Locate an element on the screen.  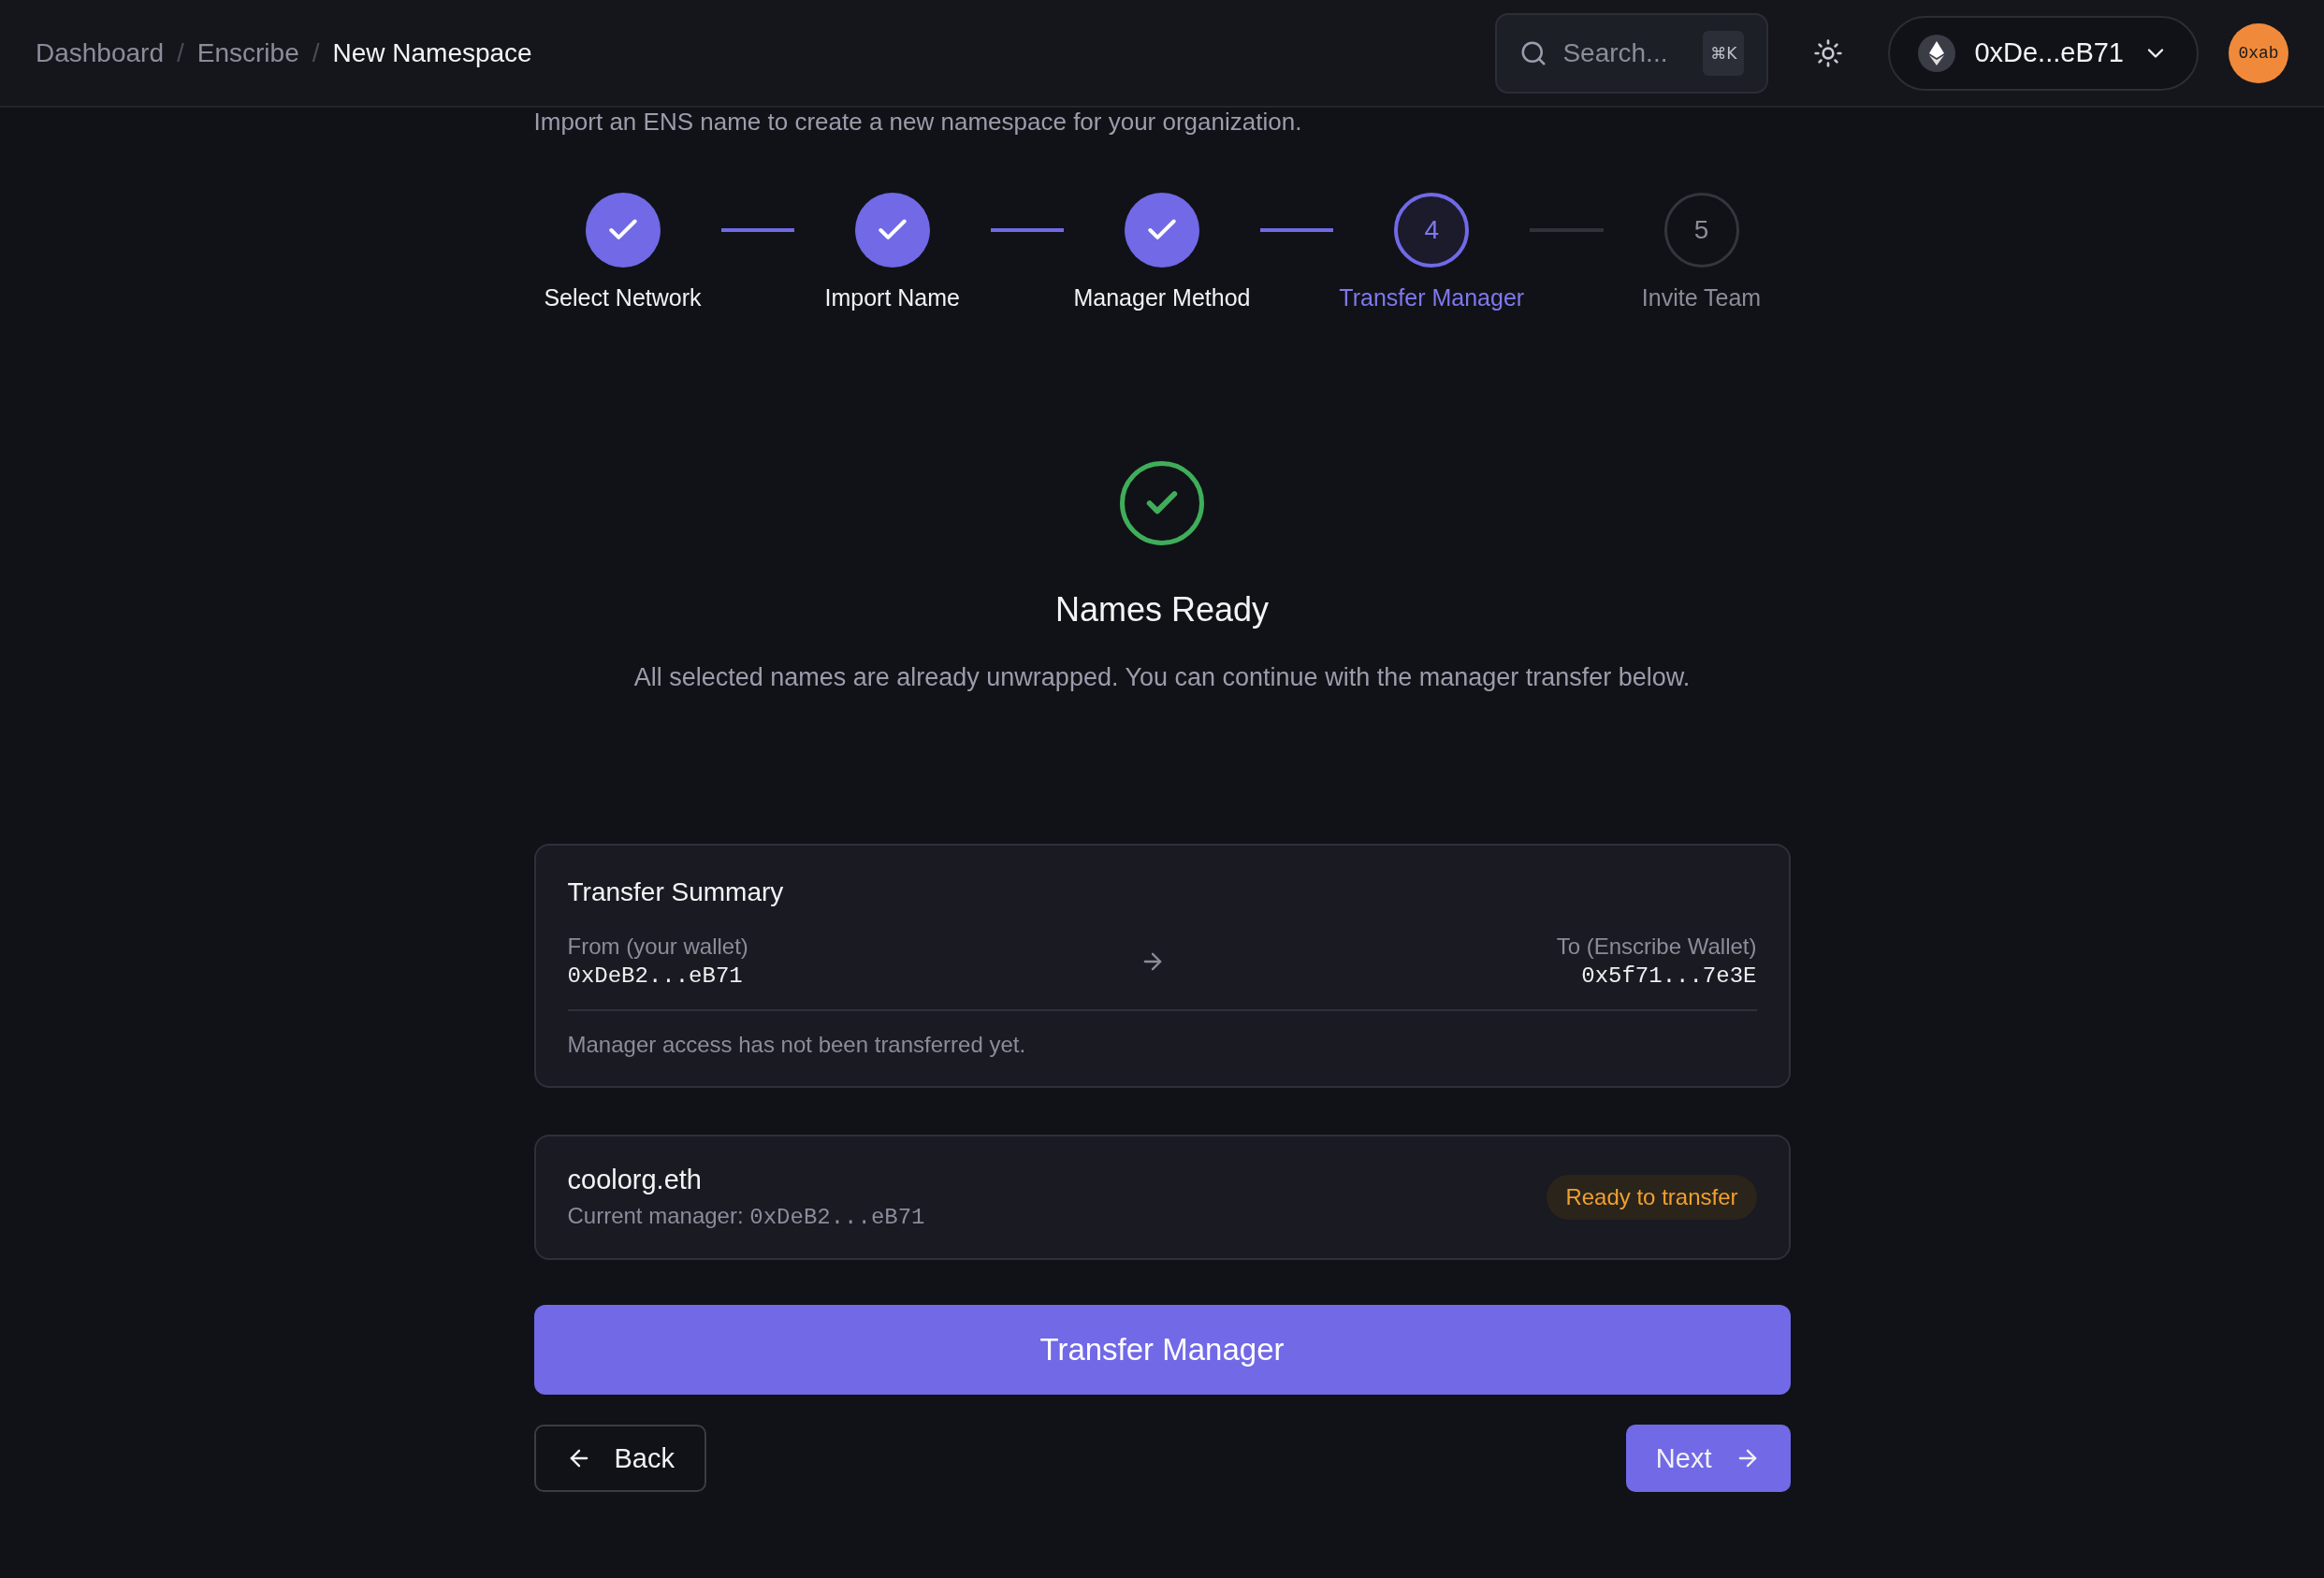
back-button: Back is located at coordinates (620, 1459).